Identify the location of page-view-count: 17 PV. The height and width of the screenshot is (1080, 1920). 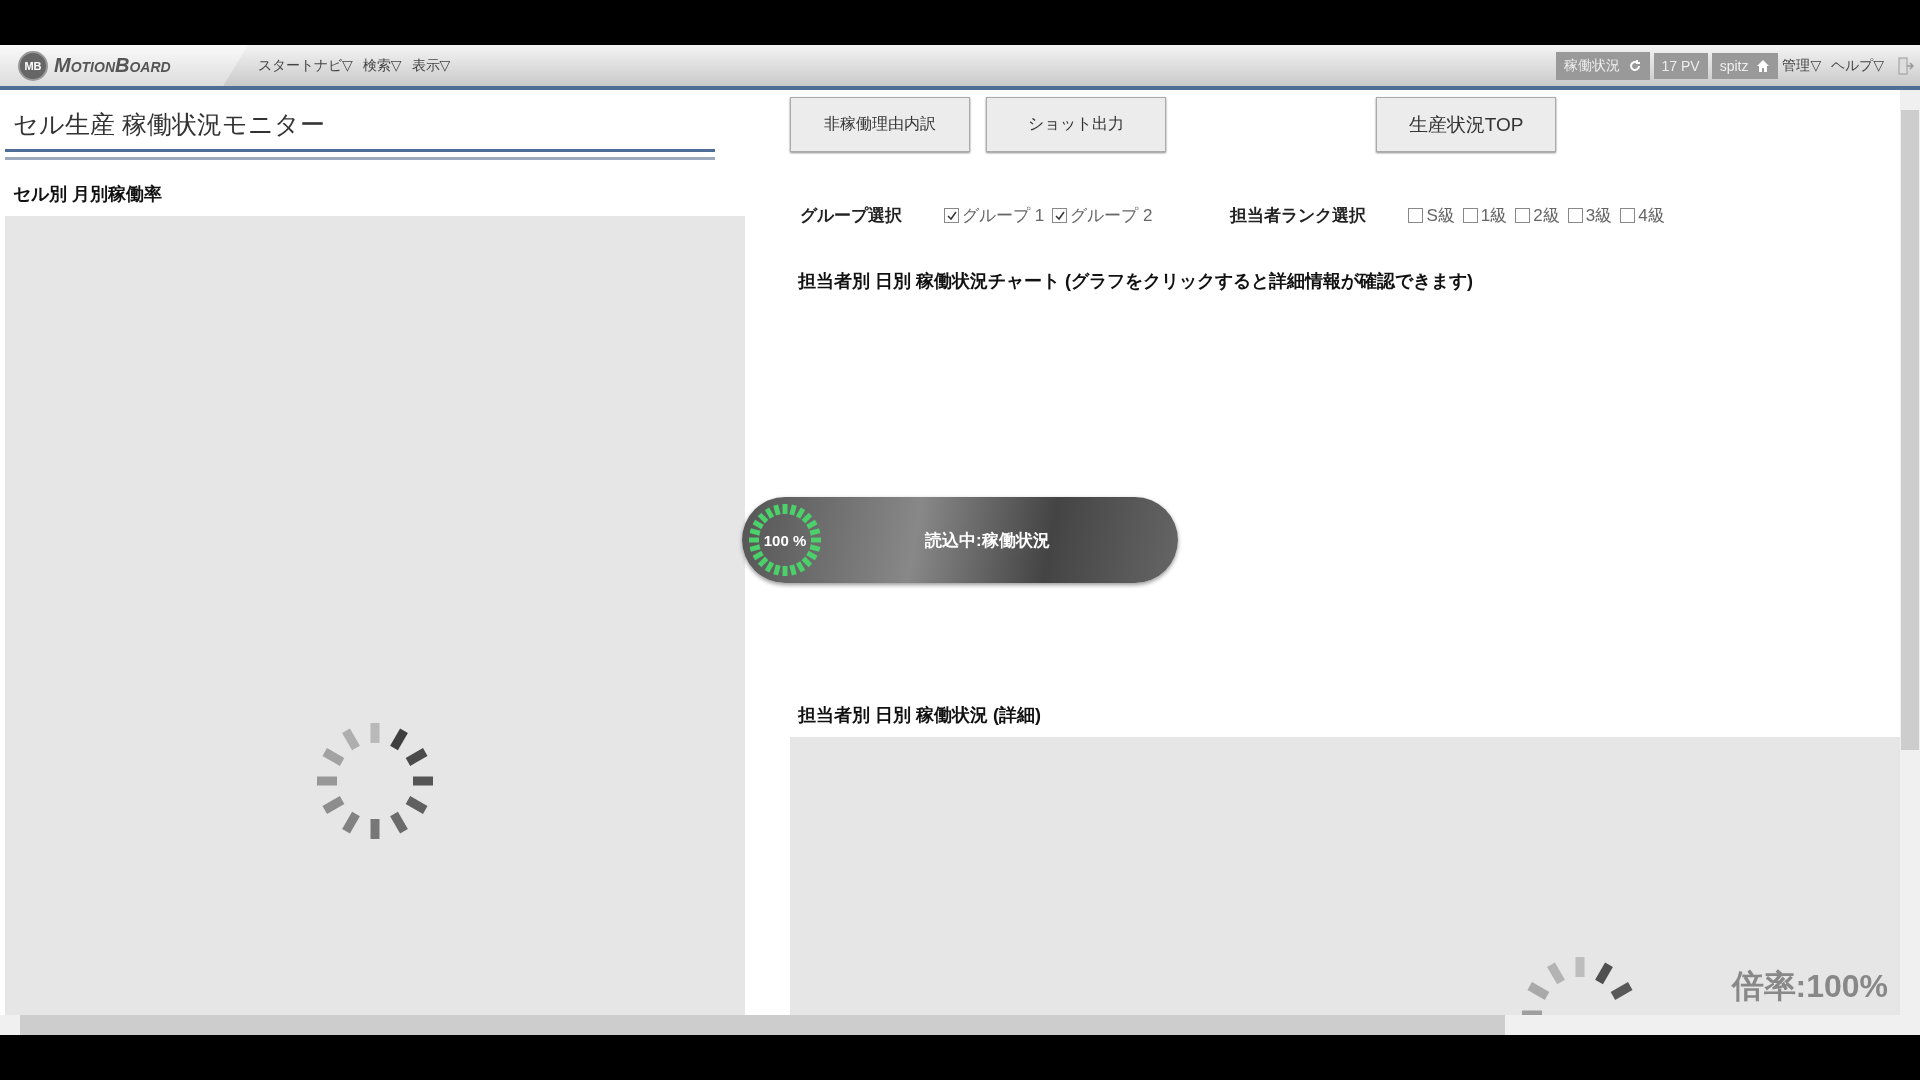
(1680, 65).